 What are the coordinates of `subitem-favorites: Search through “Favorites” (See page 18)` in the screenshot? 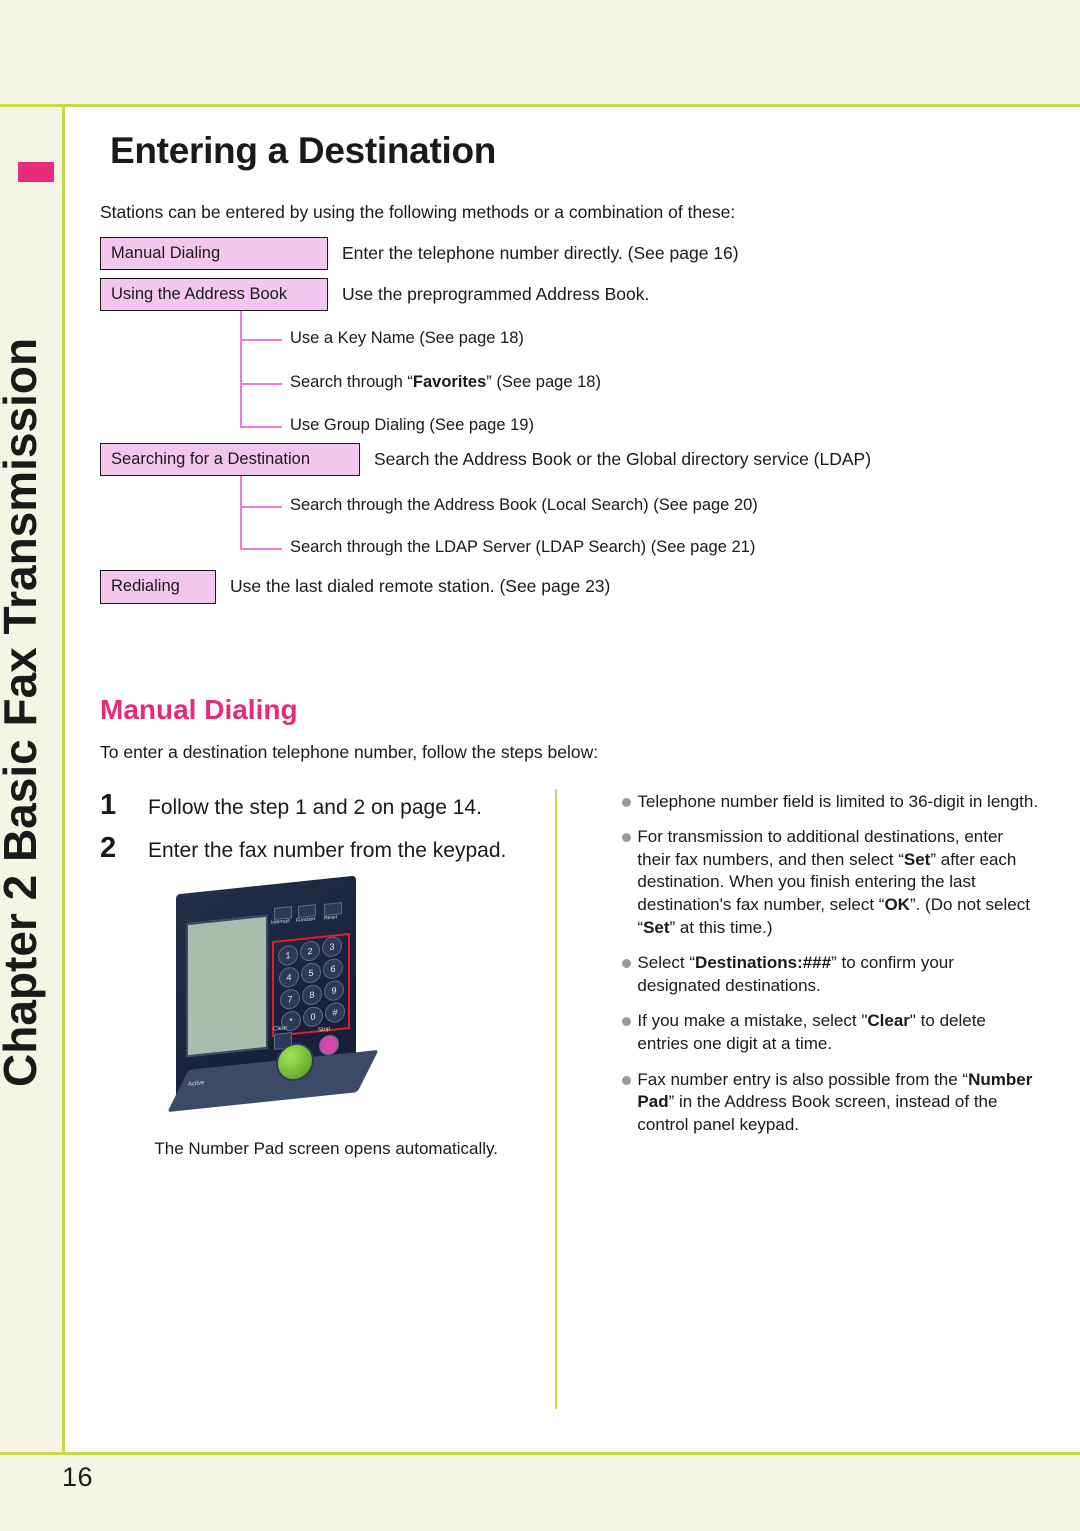 It's located at (445, 383).